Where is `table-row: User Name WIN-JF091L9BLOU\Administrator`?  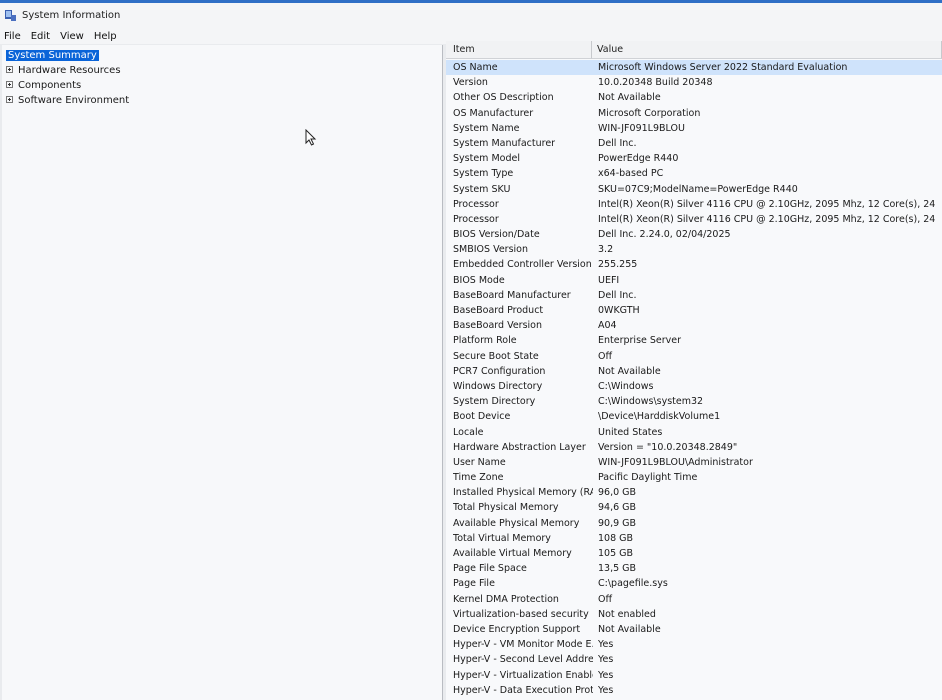
table-row: User Name WIN-JF091L9BLOU\Administrator is located at coordinates (694, 462).